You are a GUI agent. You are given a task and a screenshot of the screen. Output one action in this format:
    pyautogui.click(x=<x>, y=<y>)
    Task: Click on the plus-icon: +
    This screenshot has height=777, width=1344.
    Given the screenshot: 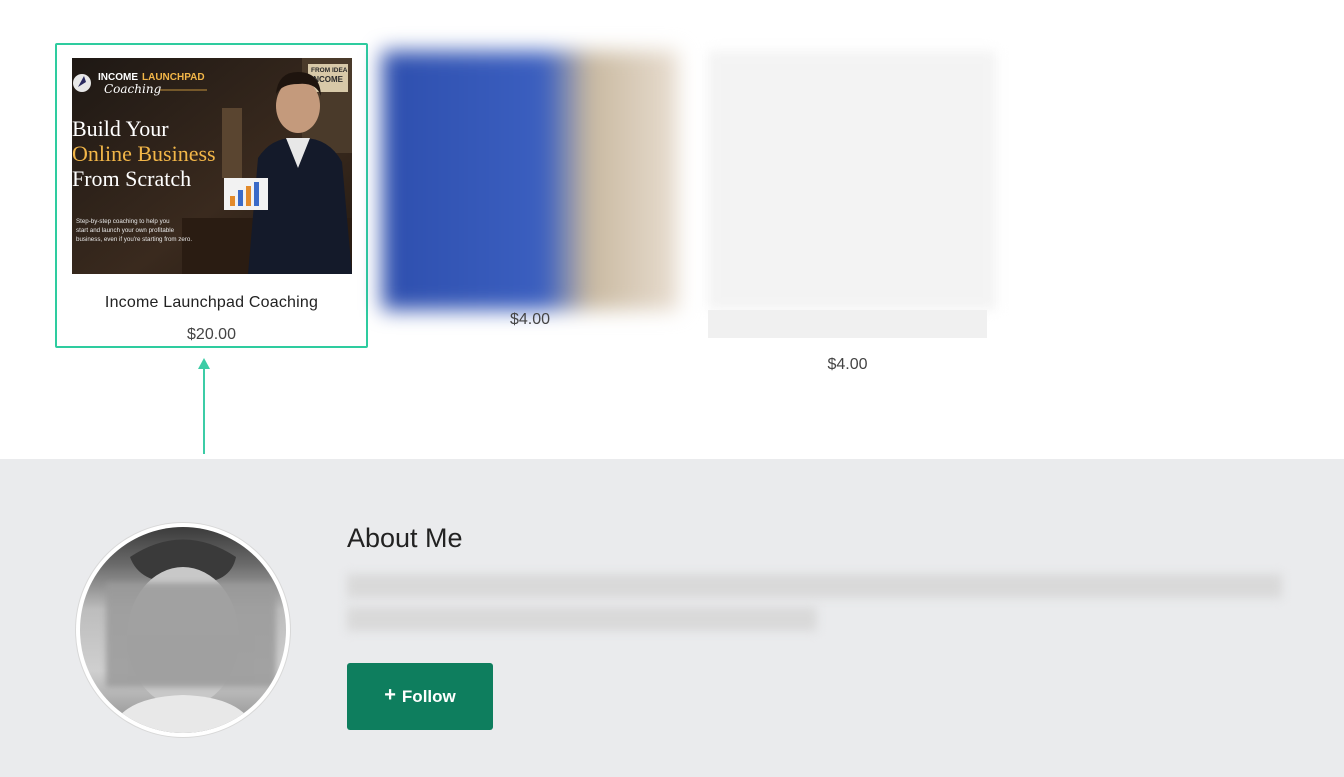 What is the action you would take?
    pyautogui.click(x=390, y=694)
    